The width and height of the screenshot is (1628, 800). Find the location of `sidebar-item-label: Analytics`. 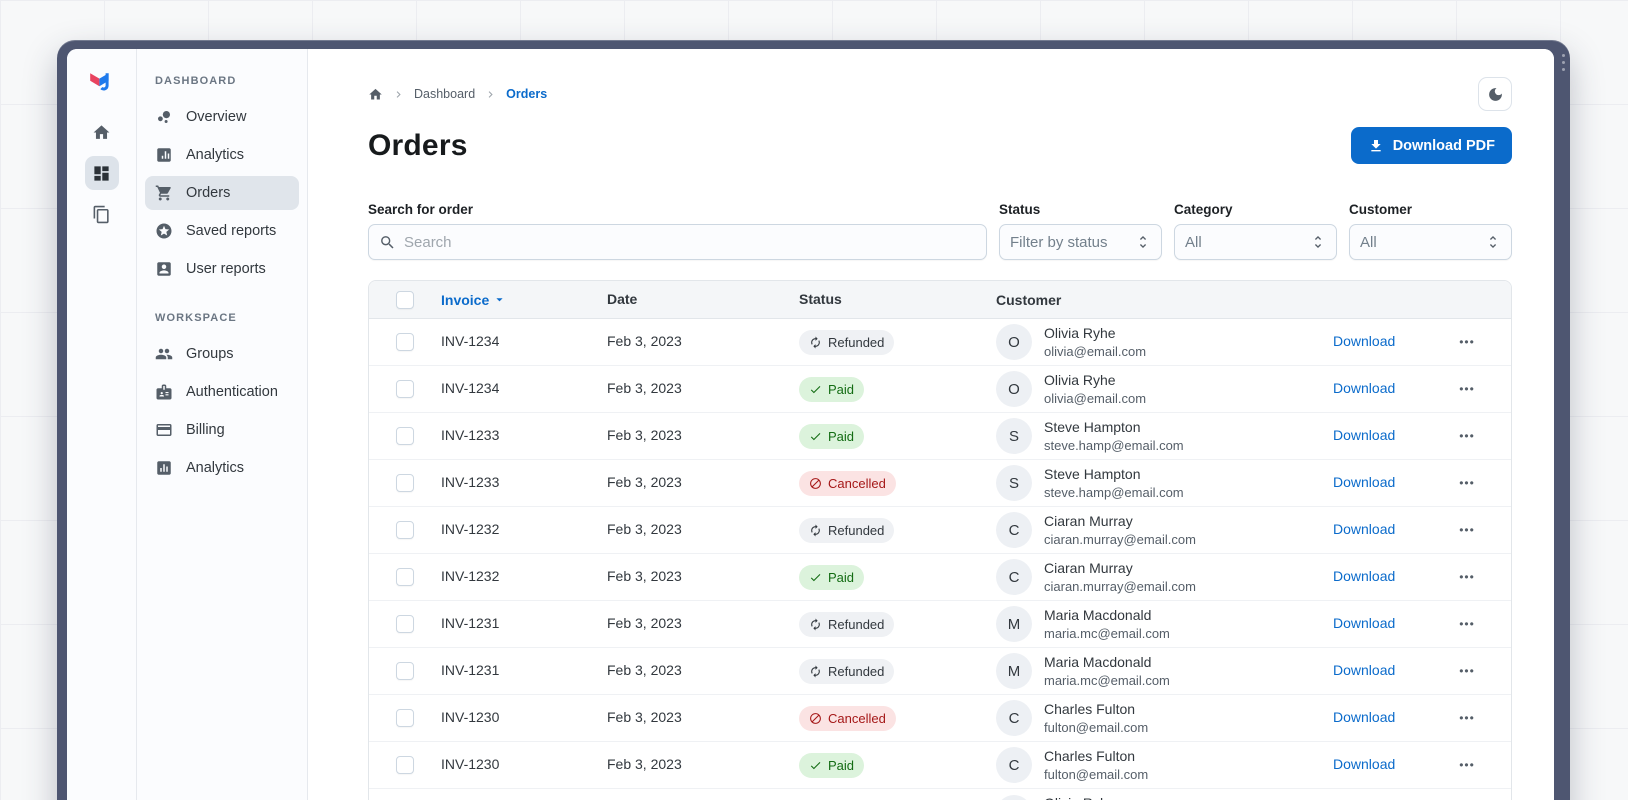

sidebar-item-label: Analytics is located at coordinates (215, 468).